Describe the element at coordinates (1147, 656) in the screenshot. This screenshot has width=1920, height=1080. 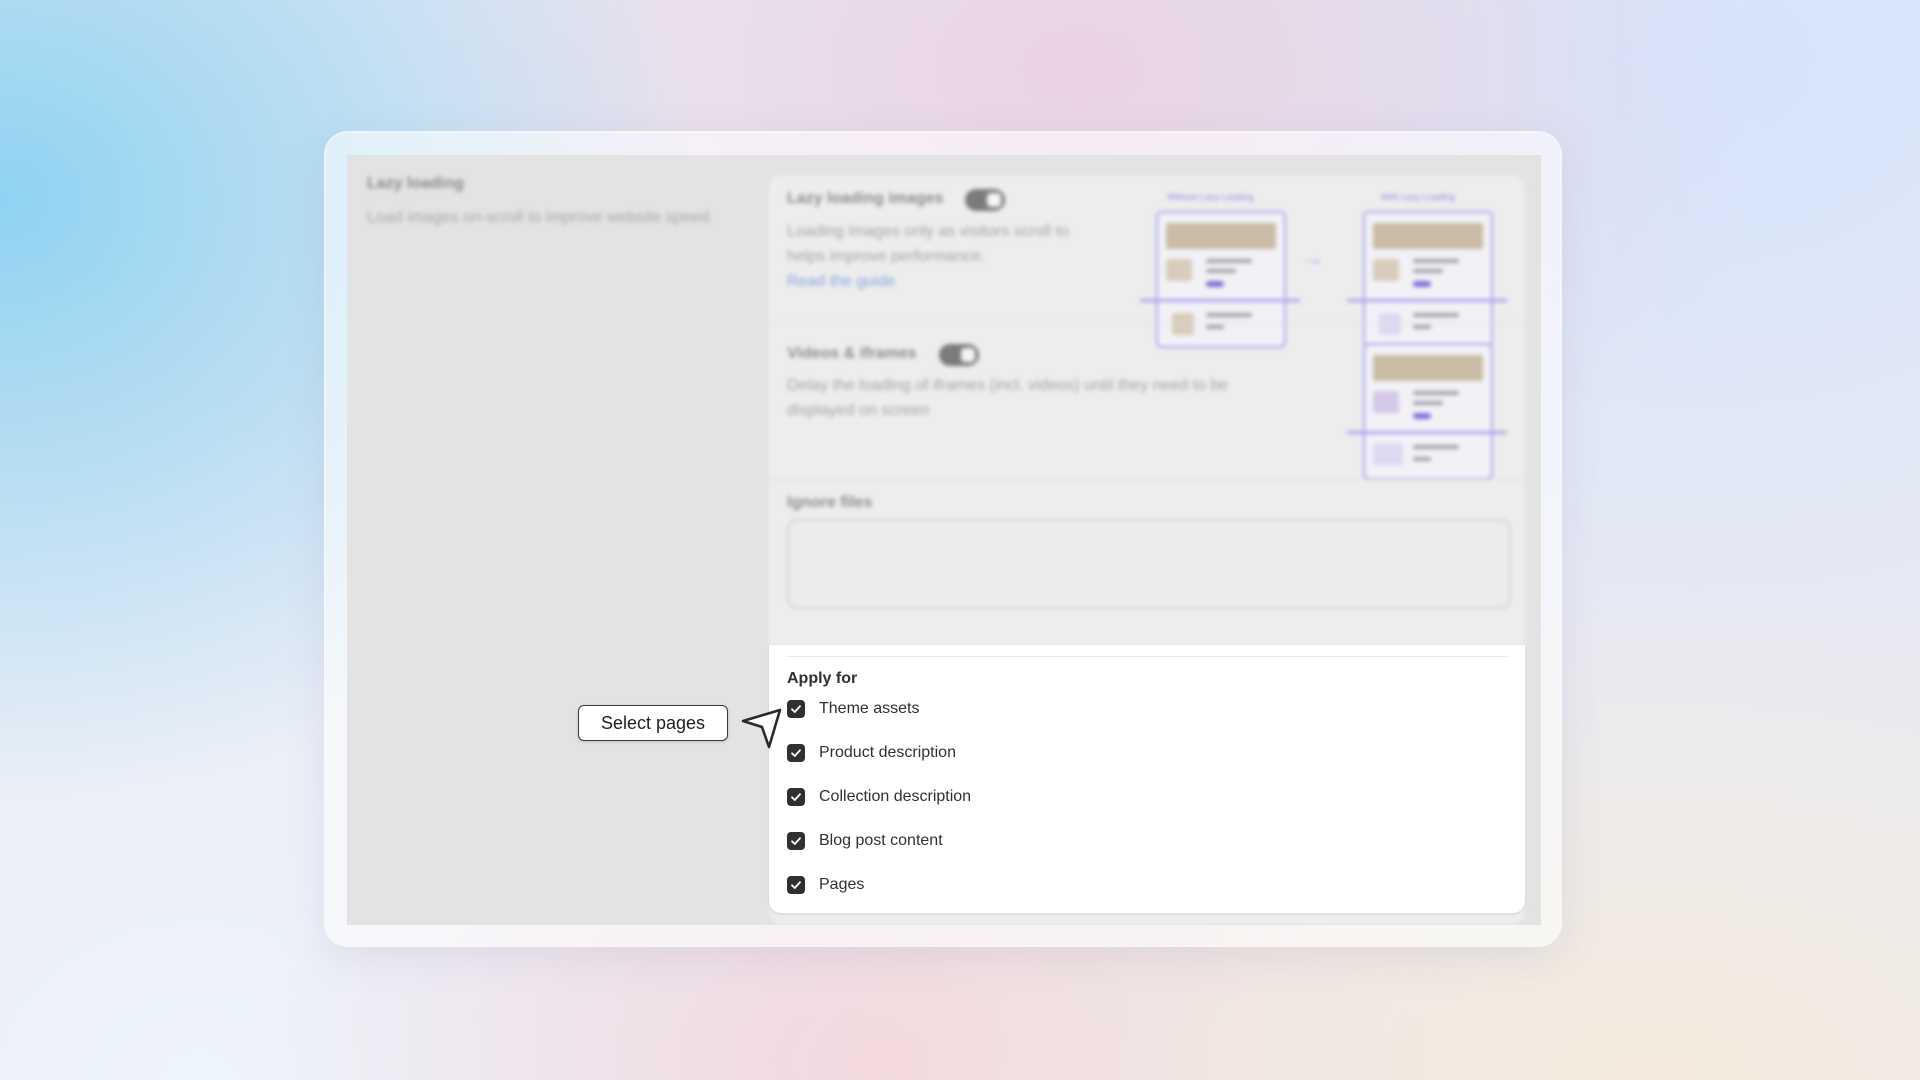
I see `divider` at that location.